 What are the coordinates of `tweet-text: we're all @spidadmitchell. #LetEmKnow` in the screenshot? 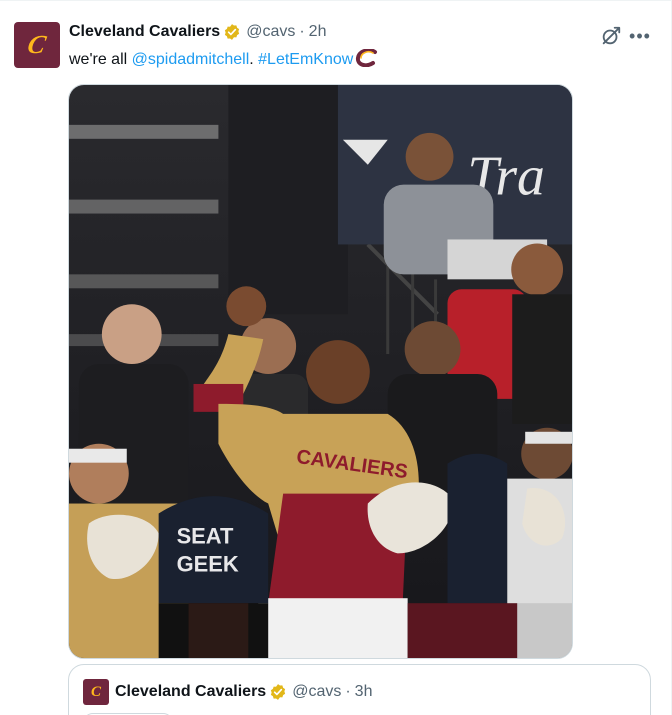 It's located at (224, 59).